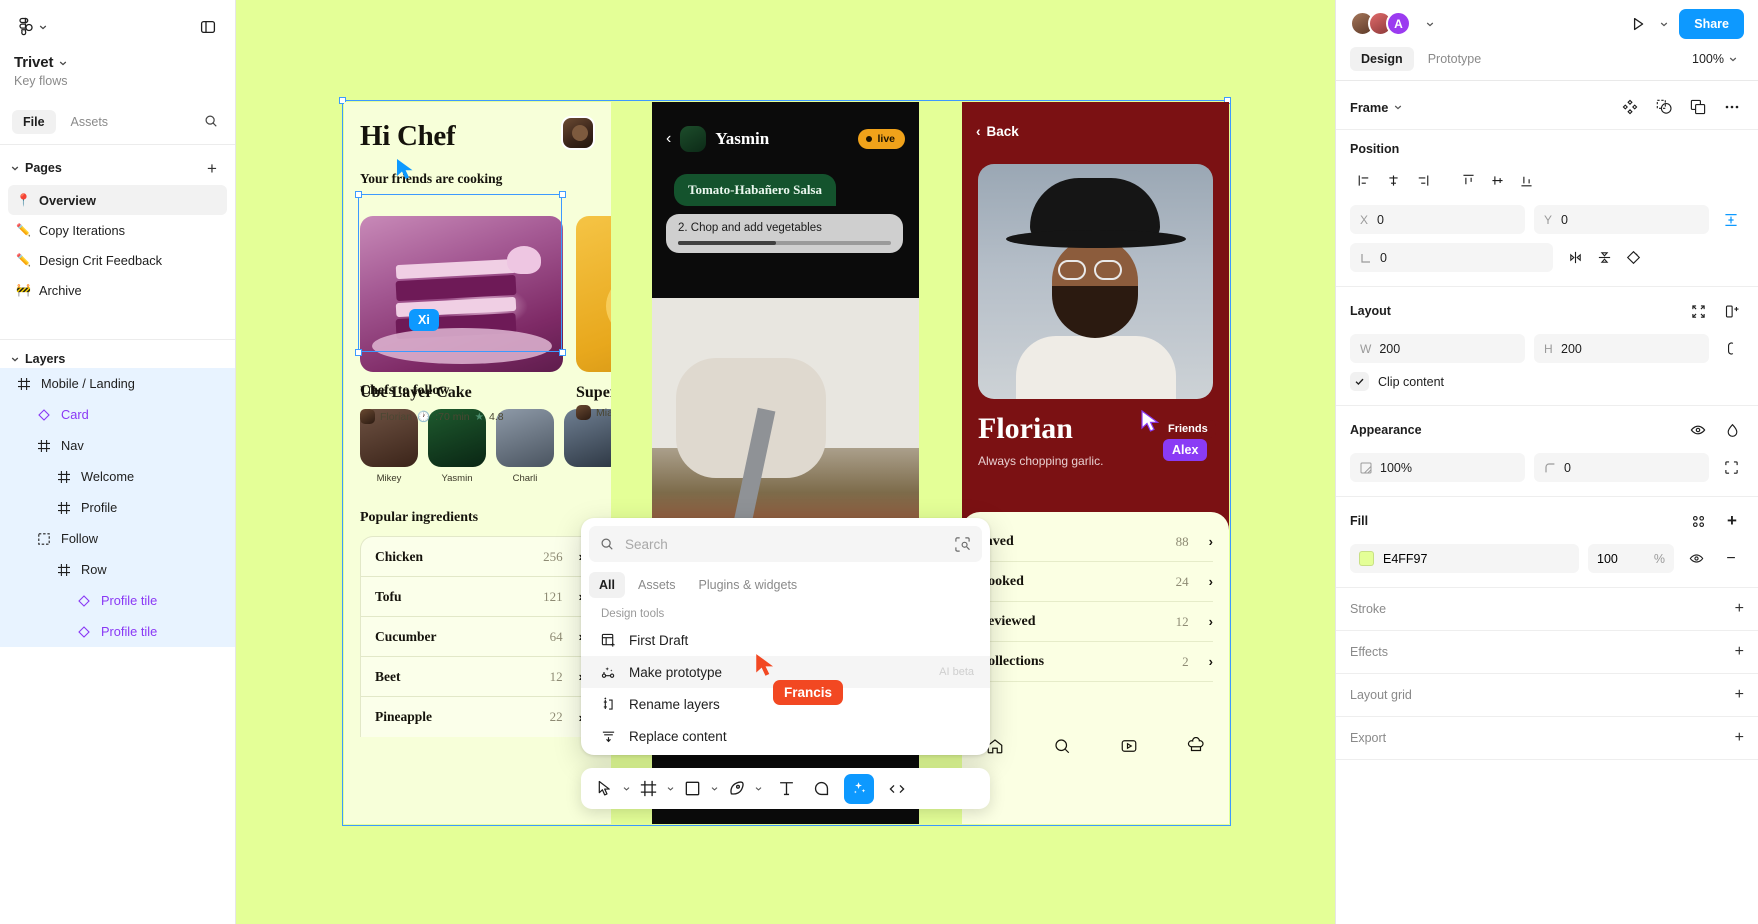  Describe the element at coordinates (1732, 311) in the screenshot. I see `add-auto-layout-icon` at that location.